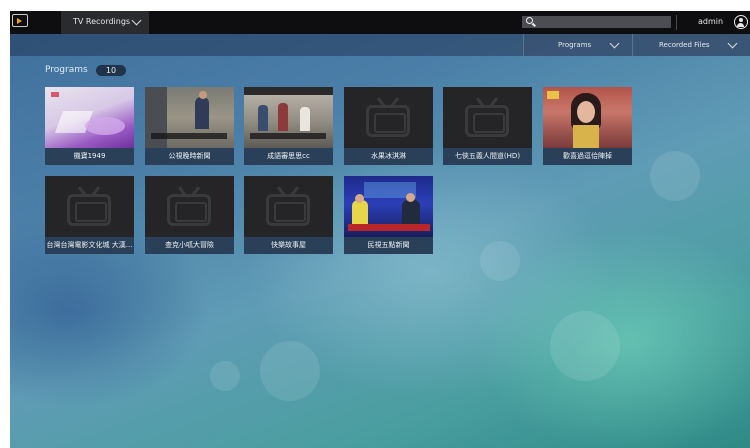  I want to click on recording-filter-dropdown: Recorded Files, so click(691, 45).